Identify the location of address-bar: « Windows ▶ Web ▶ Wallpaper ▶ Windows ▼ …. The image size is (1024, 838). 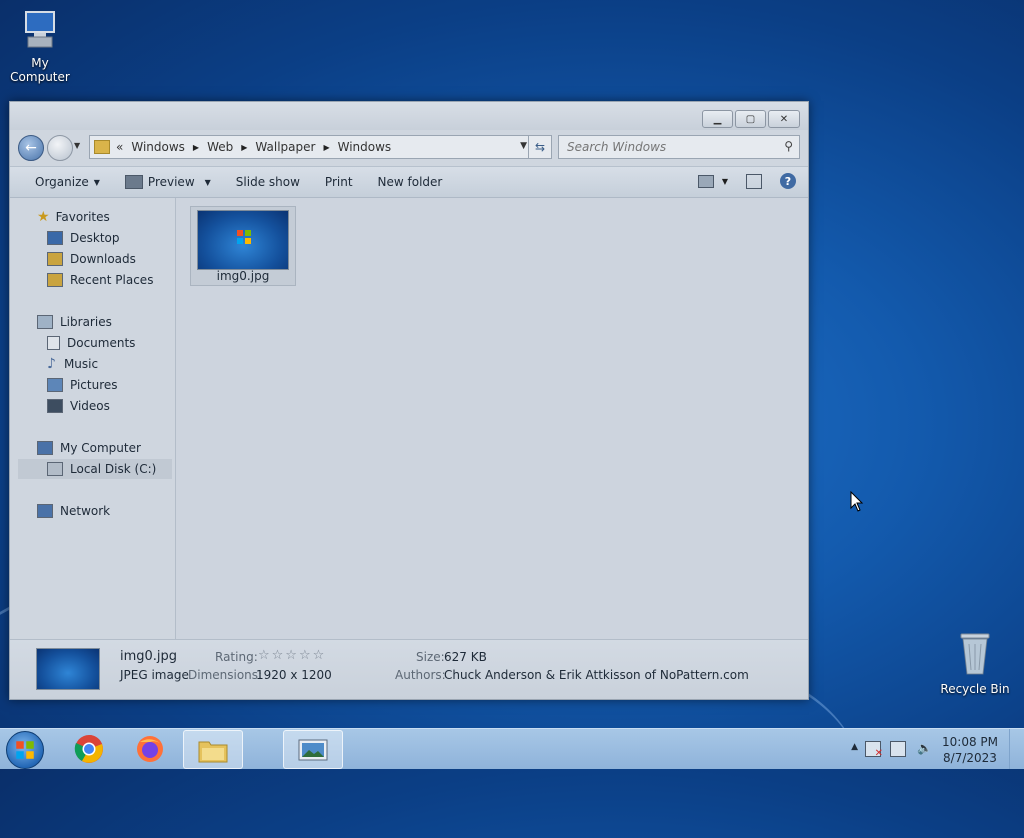
(320, 147).